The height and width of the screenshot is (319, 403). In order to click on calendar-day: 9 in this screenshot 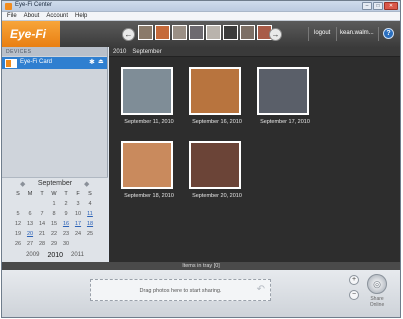, I will do `click(66, 214)`.